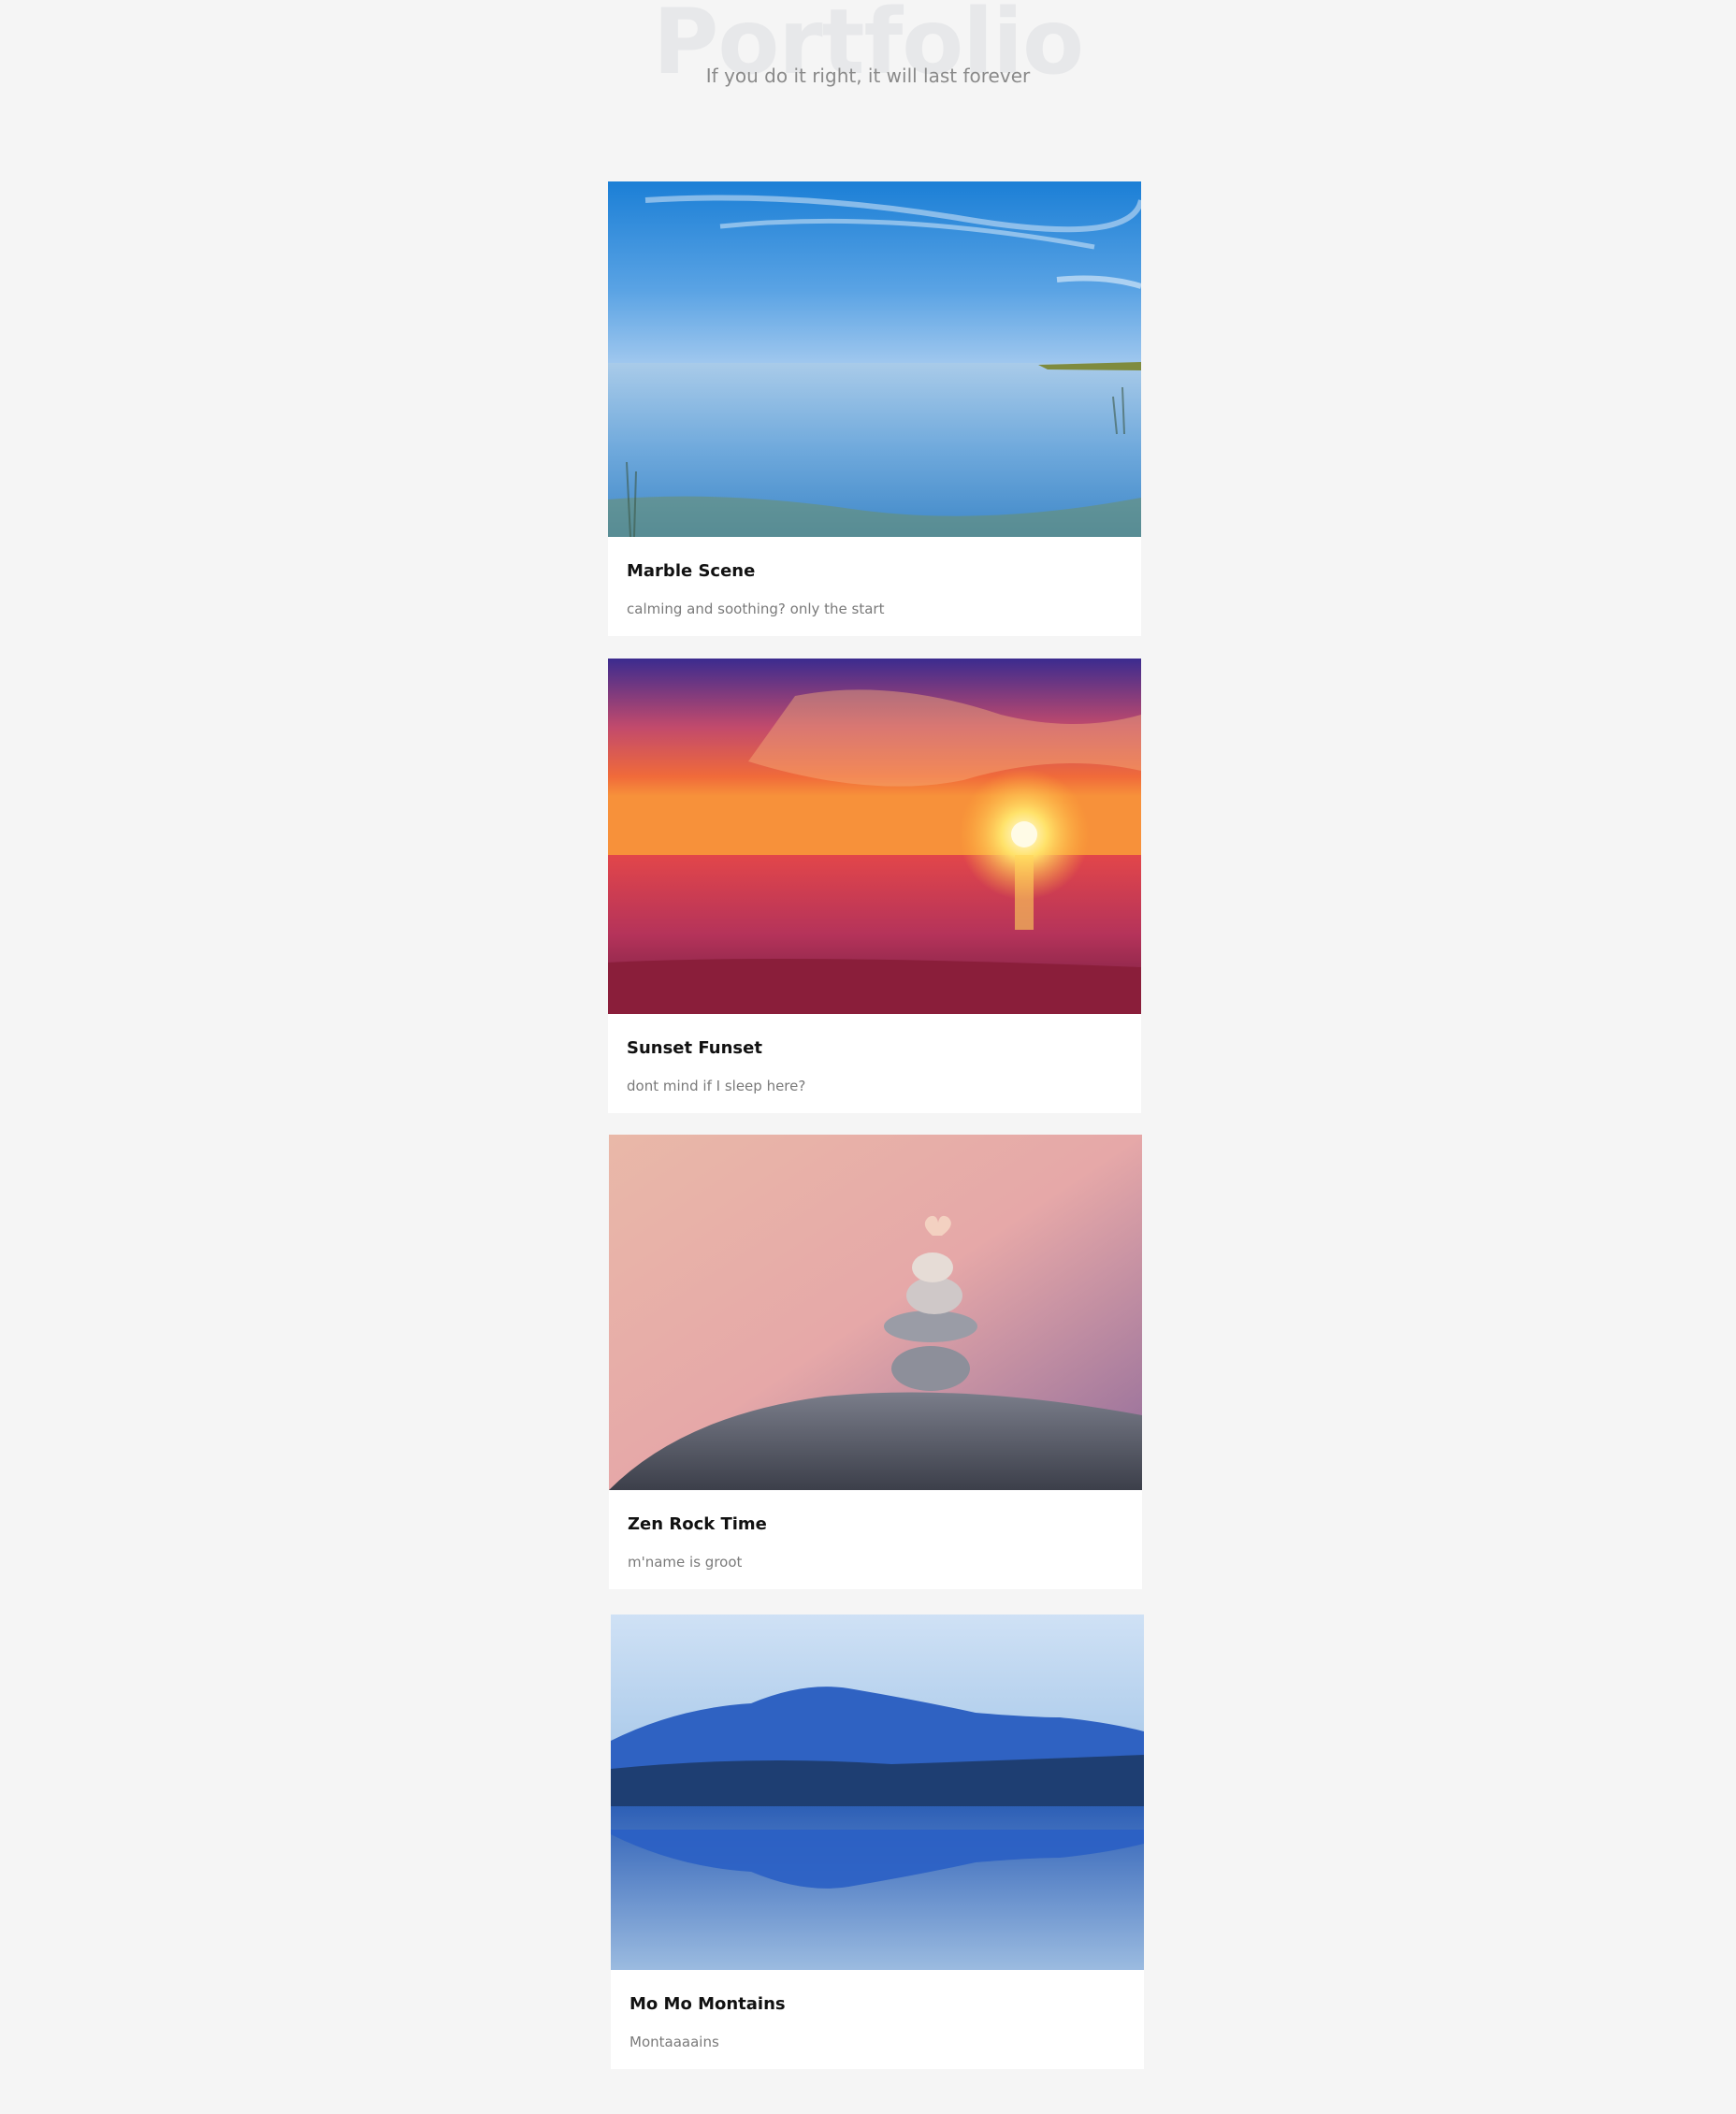 The height and width of the screenshot is (2114, 1736). I want to click on portfolio-card: Zen Rock Time m'name is groot, so click(875, 1362).